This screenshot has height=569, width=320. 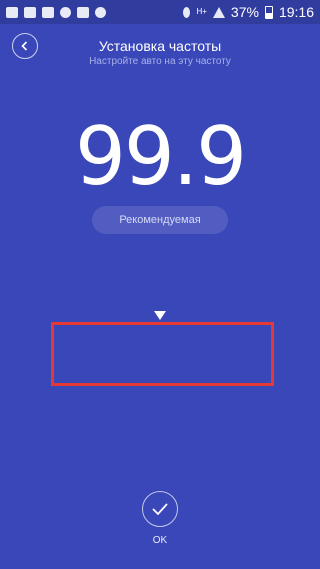 What do you see at coordinates (244, 12) in the screenshot?
I see `battery-percent: 37%` at bounding box center [244, 12].